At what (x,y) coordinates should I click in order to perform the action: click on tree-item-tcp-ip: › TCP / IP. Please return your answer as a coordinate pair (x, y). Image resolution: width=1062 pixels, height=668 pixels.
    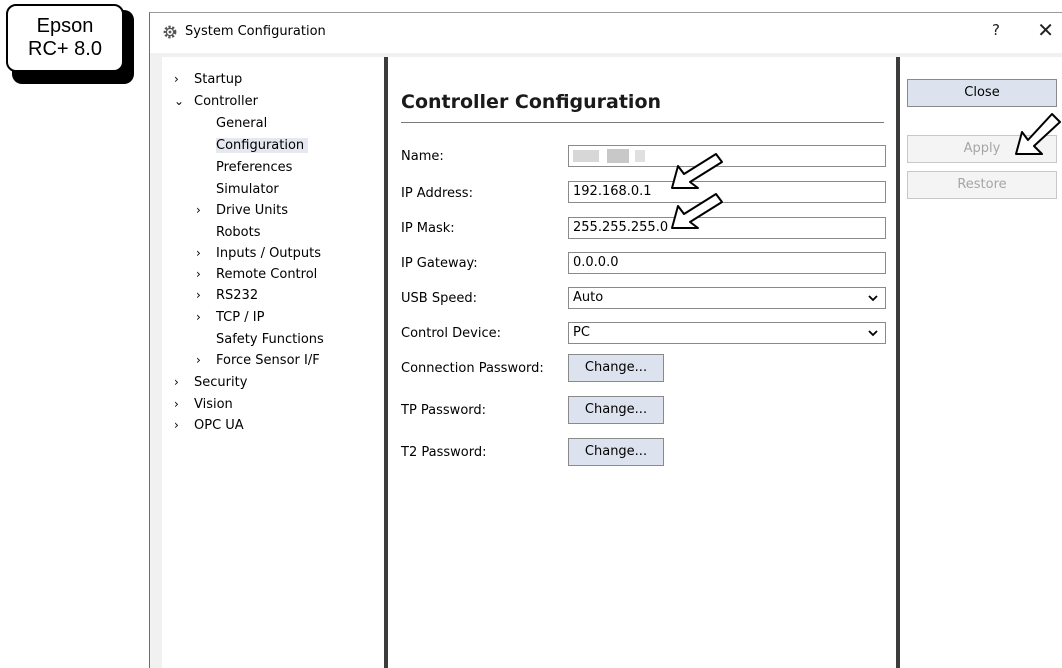
    Looking at the image, I should click on (230, 317).